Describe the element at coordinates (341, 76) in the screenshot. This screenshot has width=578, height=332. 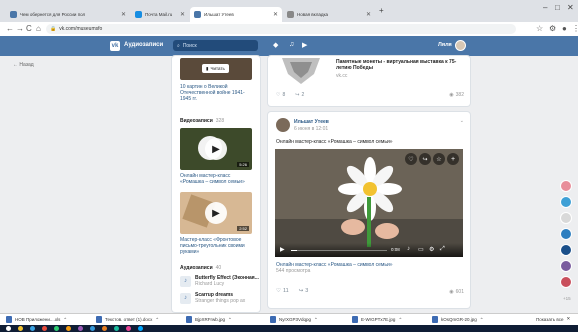
I see `post-source: vk.cc` at that location.